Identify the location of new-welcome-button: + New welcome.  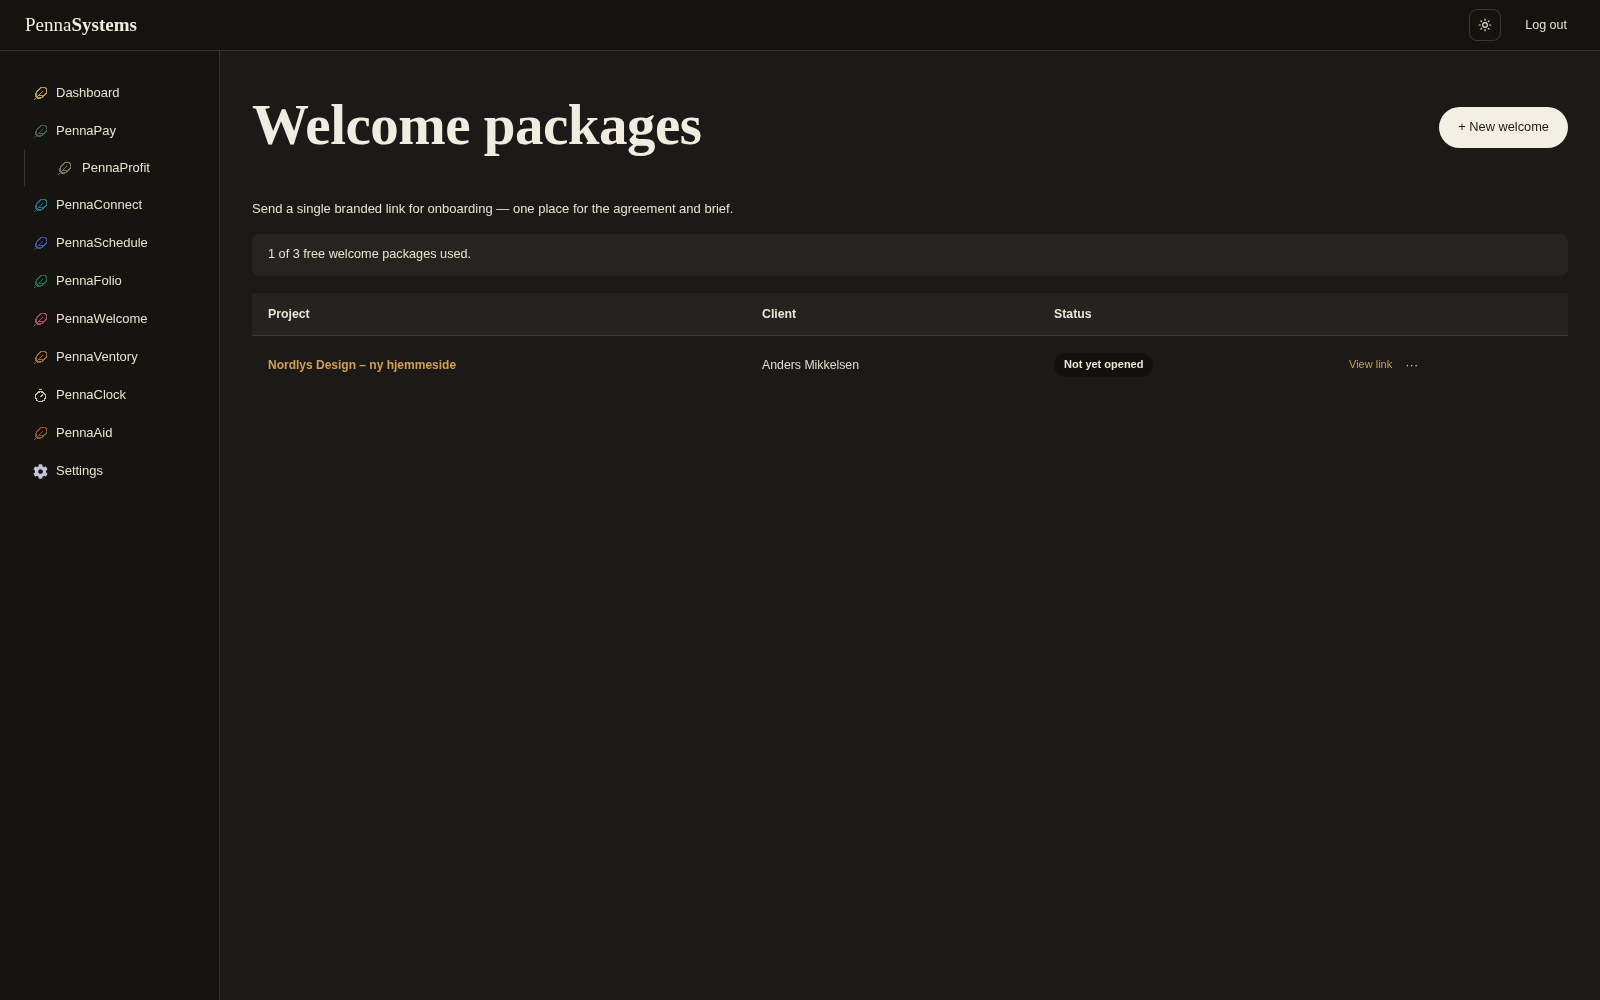
(1503, 127).